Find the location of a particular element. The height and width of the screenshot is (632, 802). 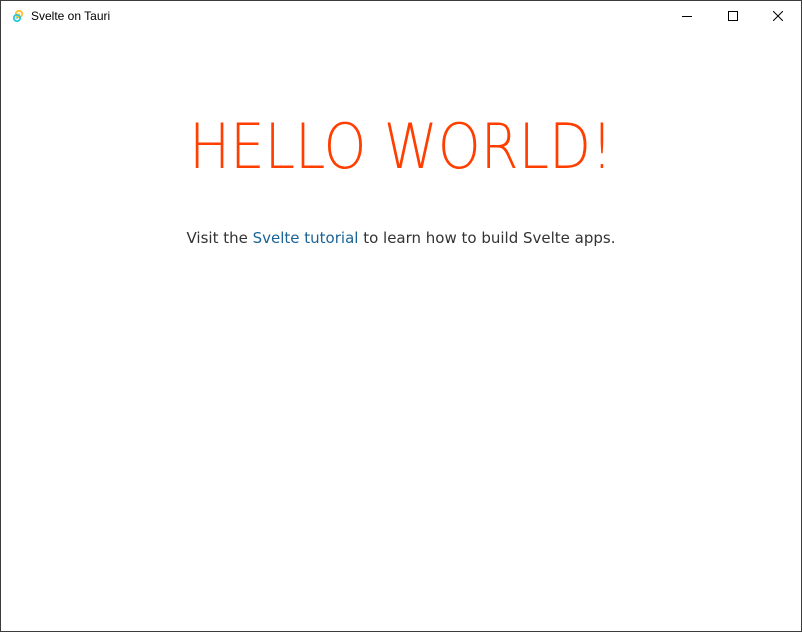

close-button is located at coordinates (778, 16).